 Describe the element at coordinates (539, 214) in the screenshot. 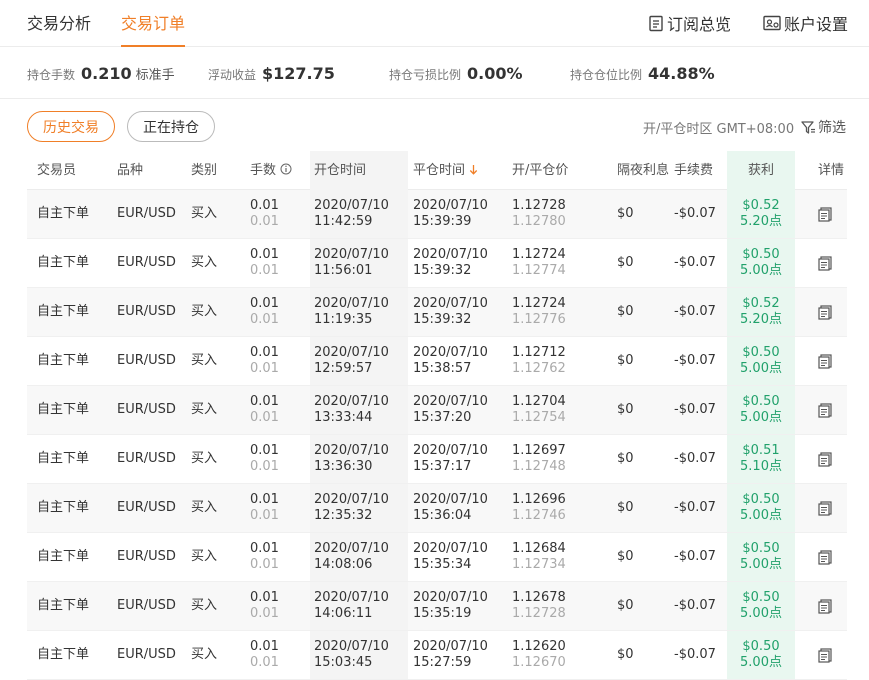

I see `cell-price: 1.12728 1.12780` at that location.